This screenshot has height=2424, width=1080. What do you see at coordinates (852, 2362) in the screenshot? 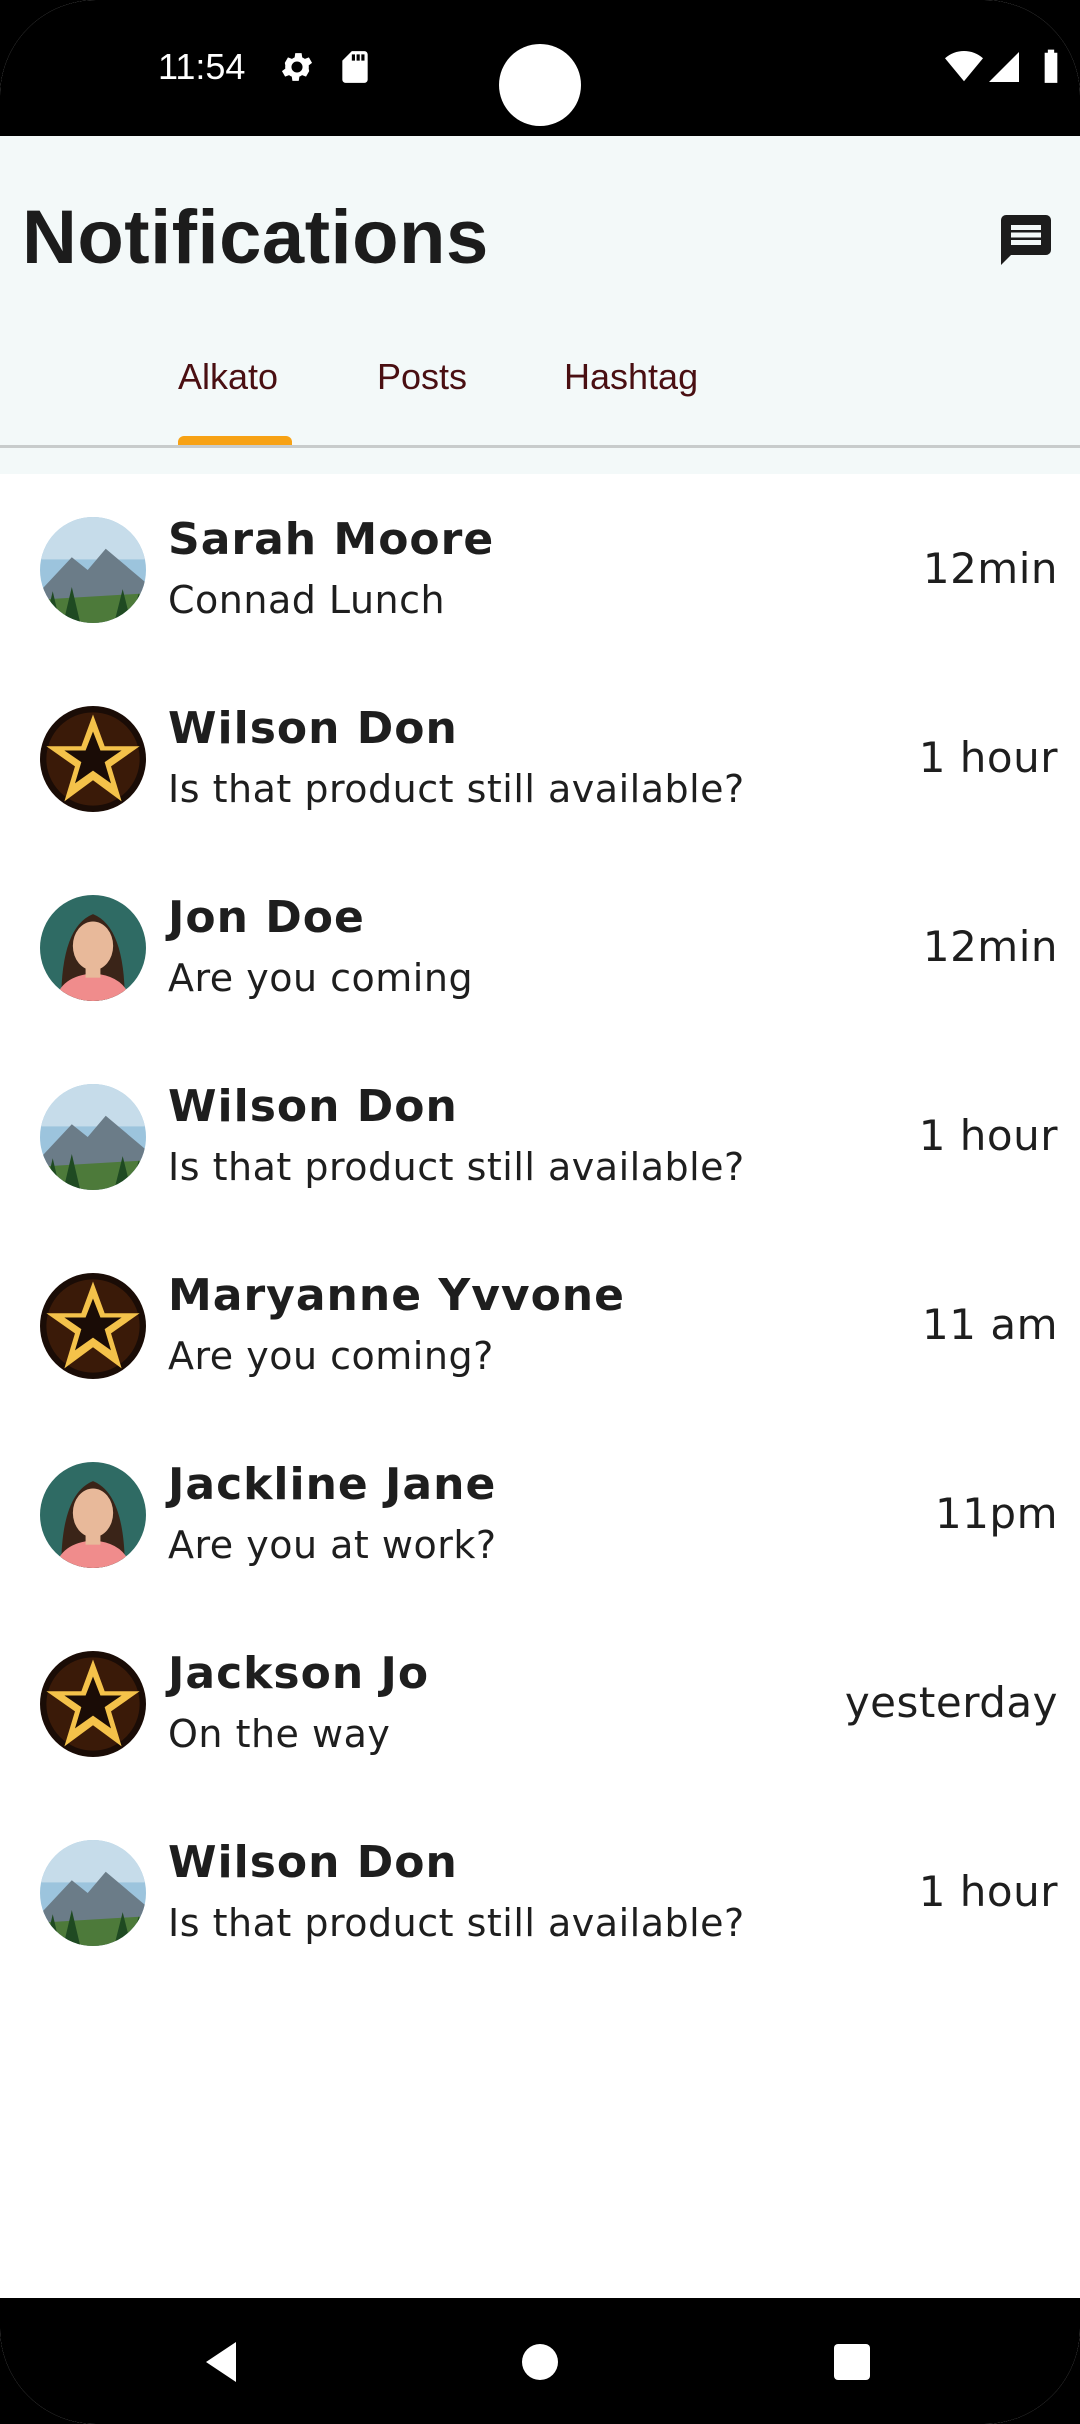
I see `recents-icon` at bounding box center [852, 2362].